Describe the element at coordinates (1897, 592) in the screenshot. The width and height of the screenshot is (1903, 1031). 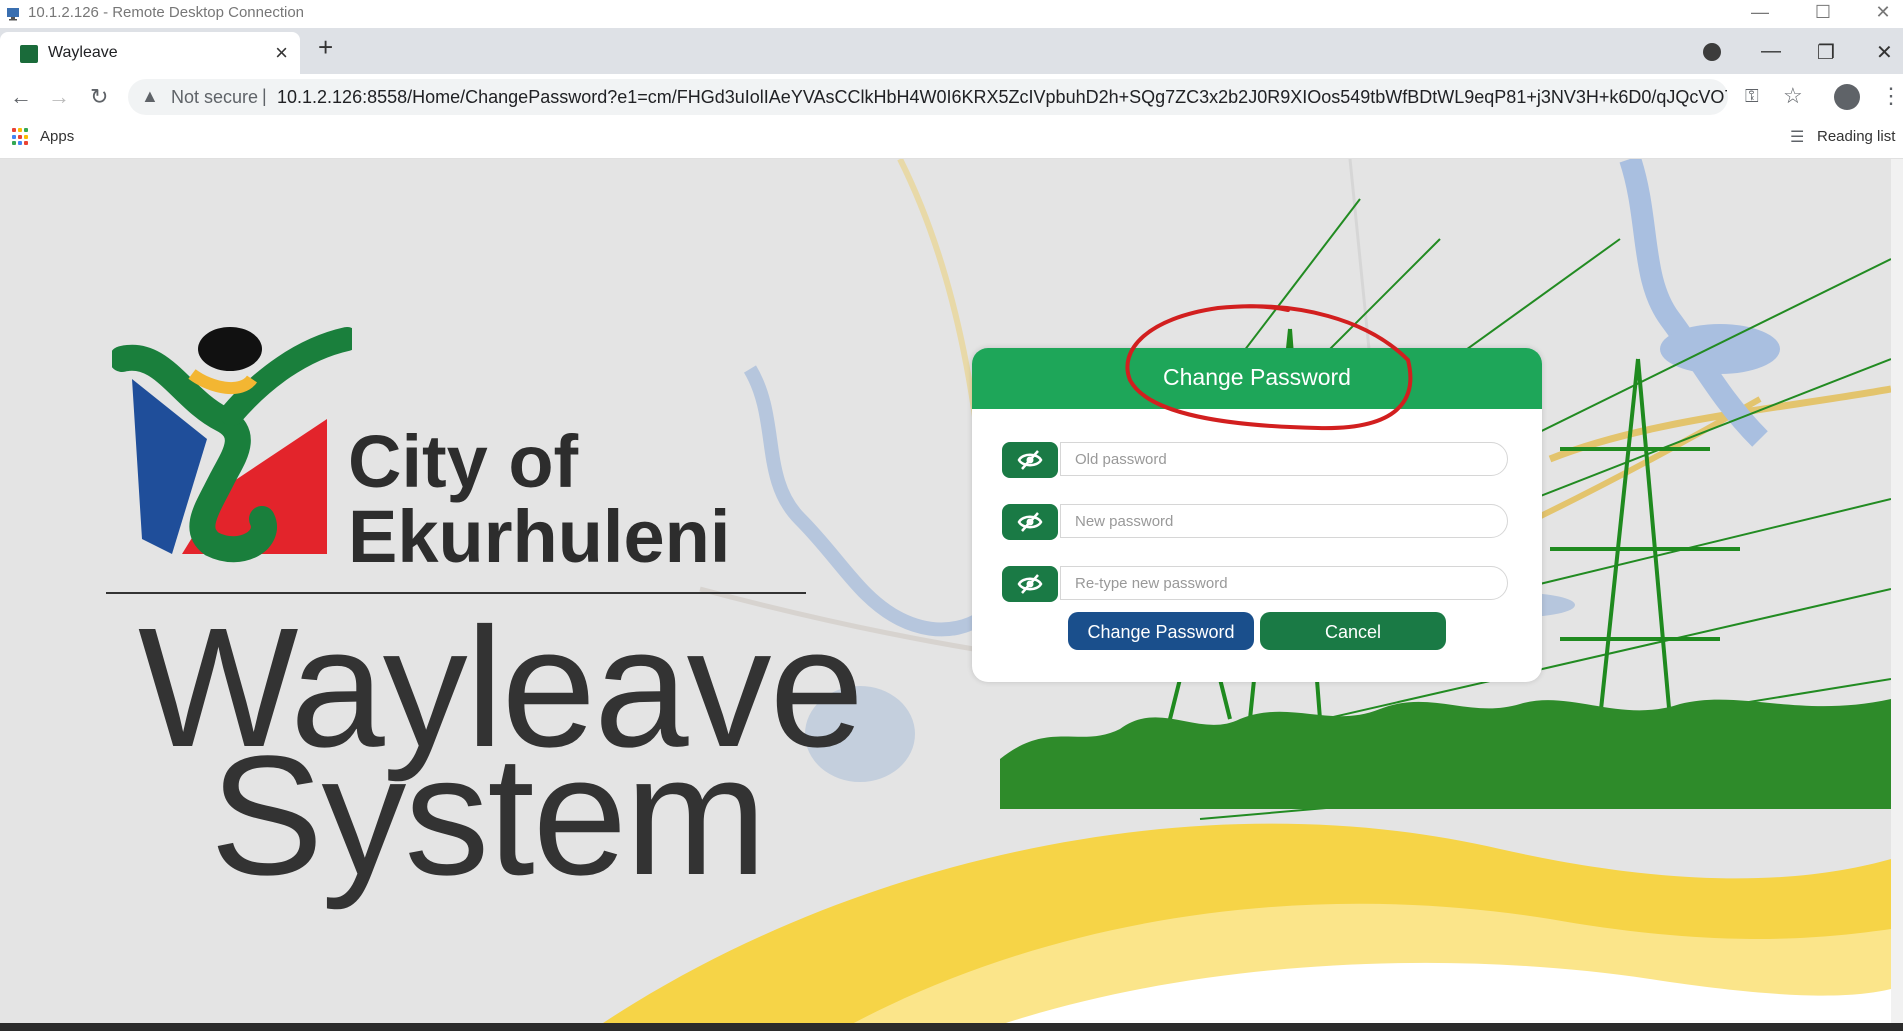
I see `page-scrollbar` at that location.